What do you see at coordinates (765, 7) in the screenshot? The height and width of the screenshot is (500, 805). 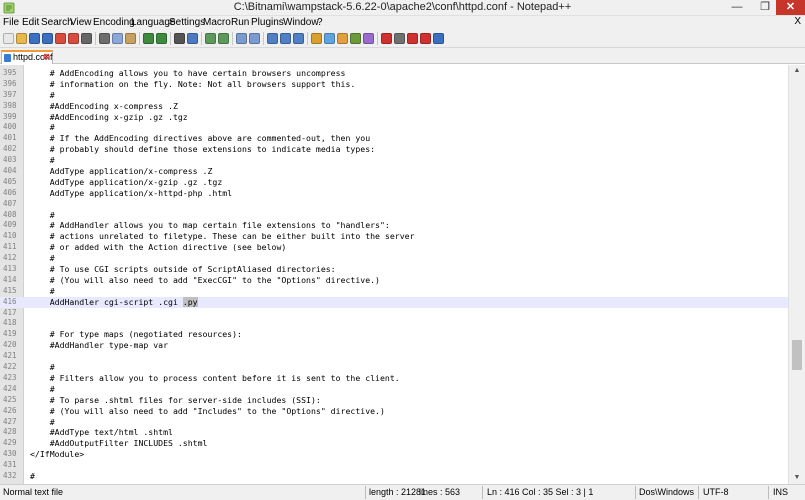 I see `maximize-button: ❐` at bounding box center [765, 7].